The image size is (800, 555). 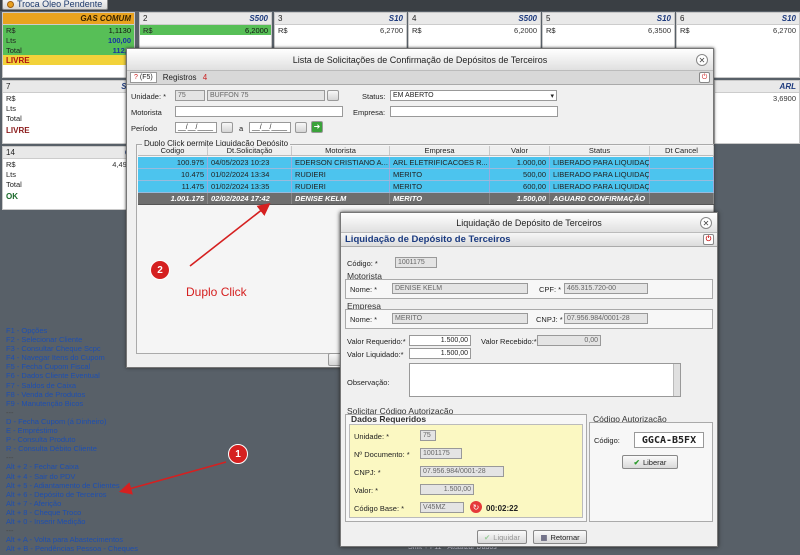 What do you see at coordinates (160, 270) in the screenshot?
I see `annotation-2: 2` at bounding box center [160, 270].